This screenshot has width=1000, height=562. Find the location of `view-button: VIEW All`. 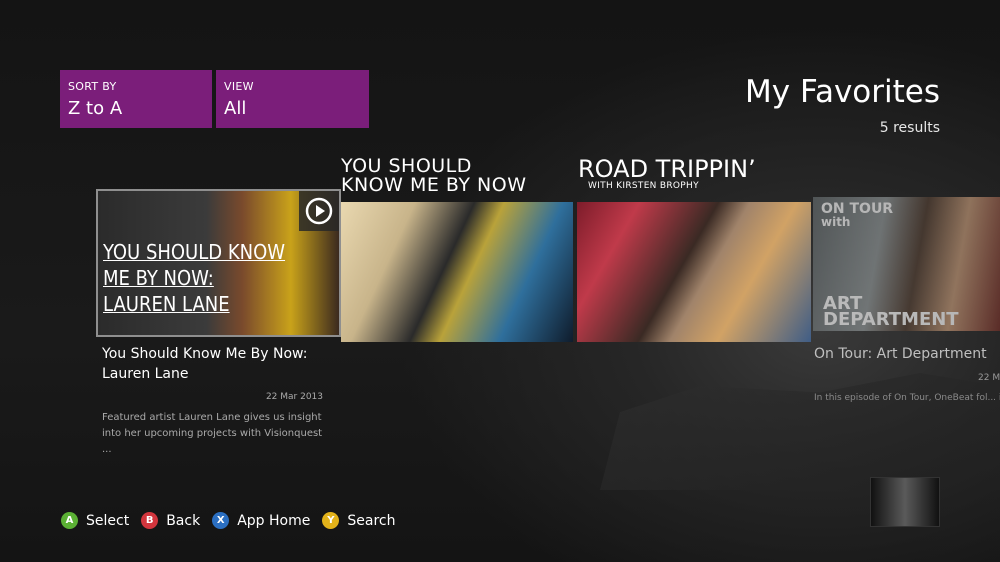

view-button: VIEW All is located at coordinates (292, 99).